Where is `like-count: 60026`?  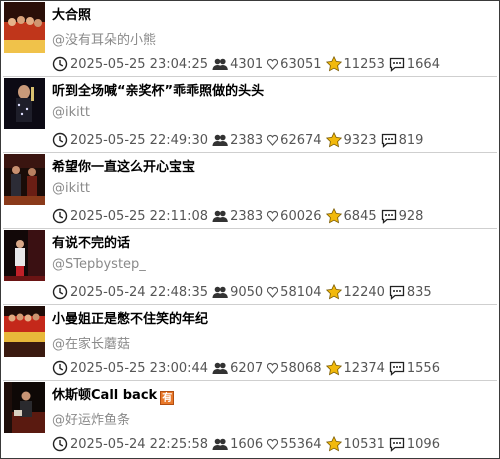
like-count: 60026 is located at coordinates (301, 216).